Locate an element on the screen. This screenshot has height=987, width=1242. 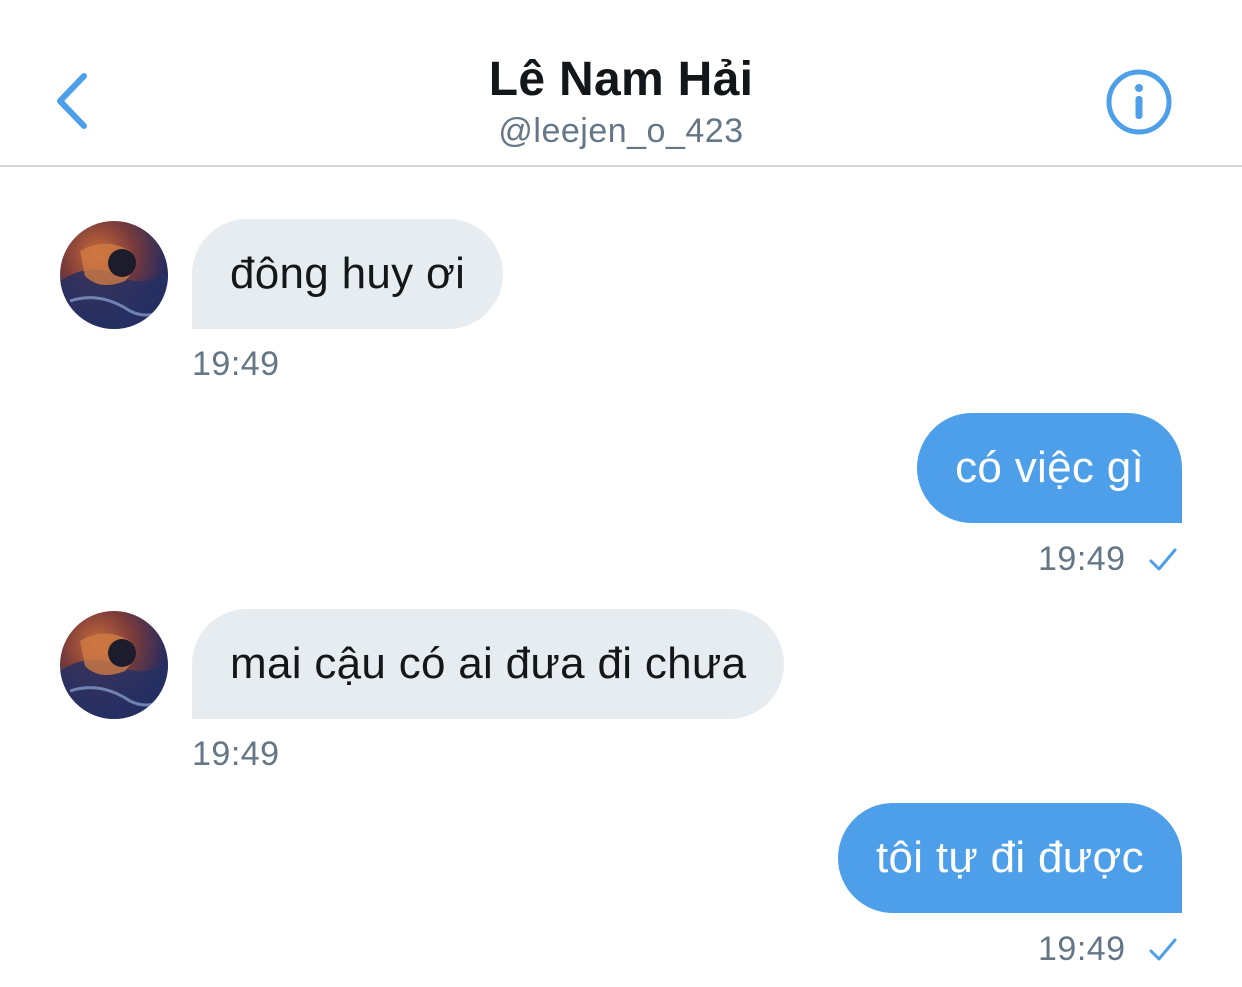
info-circle-icon is located at coordinates (1139, 102).